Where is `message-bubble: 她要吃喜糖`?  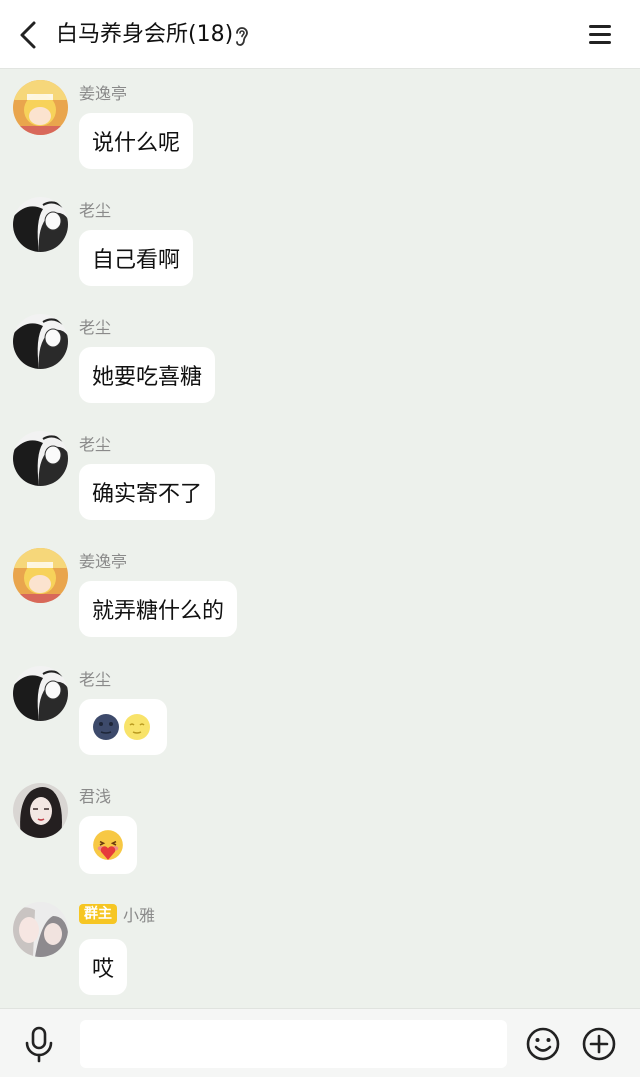
message-bubble: 她要吃喜糖 is located at coordinates (147, 375).